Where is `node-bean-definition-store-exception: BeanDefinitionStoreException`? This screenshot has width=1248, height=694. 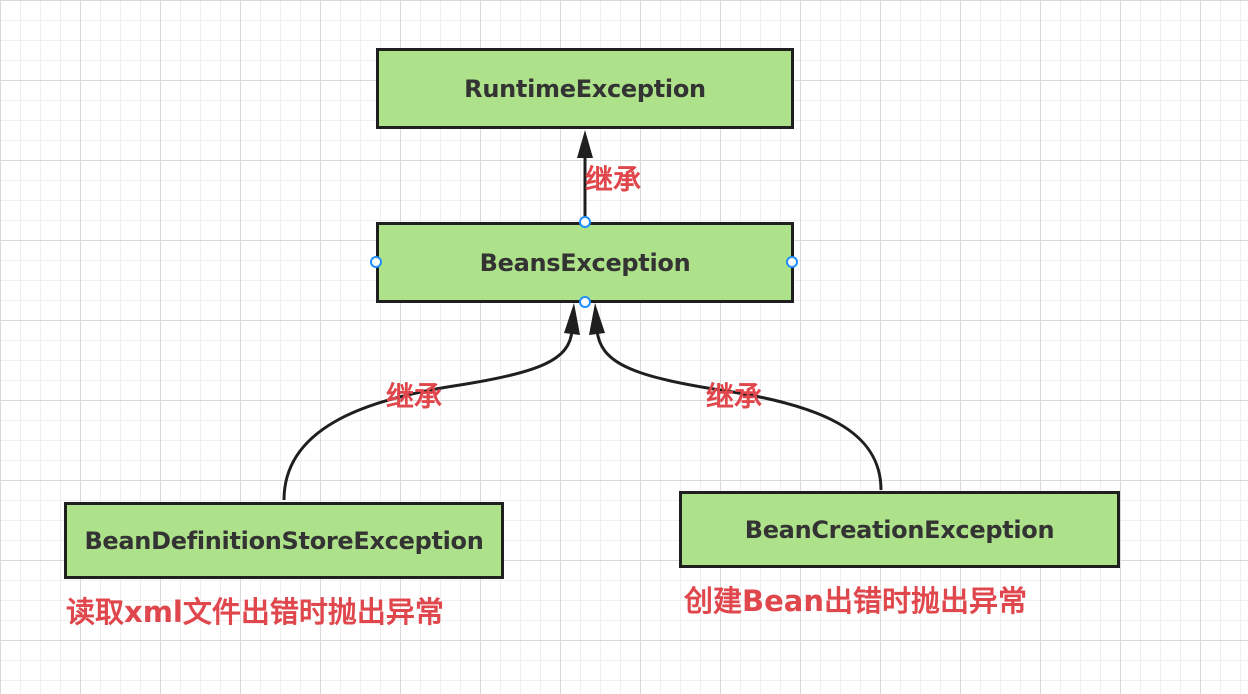 node-bean-definition-store-exception: BeanDefinitionStoreException is located at coordinates (284, 540).